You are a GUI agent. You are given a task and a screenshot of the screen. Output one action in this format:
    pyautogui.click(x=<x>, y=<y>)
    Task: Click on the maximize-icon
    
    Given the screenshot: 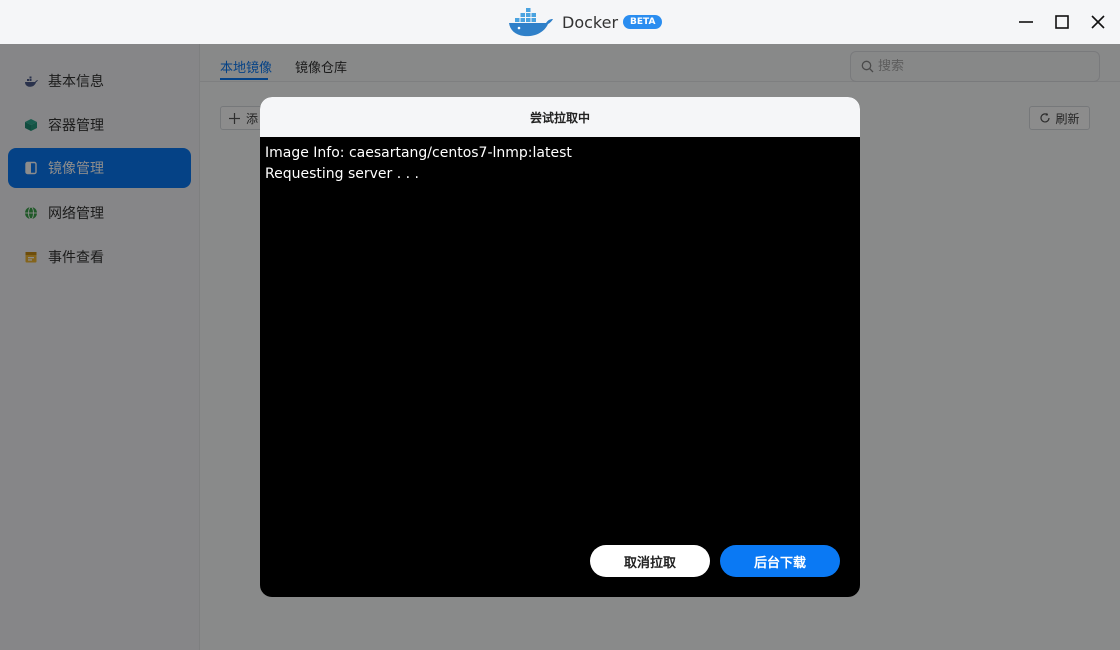 What is the action you would take?
    pyautogui.click(x=1062, y=22)
    